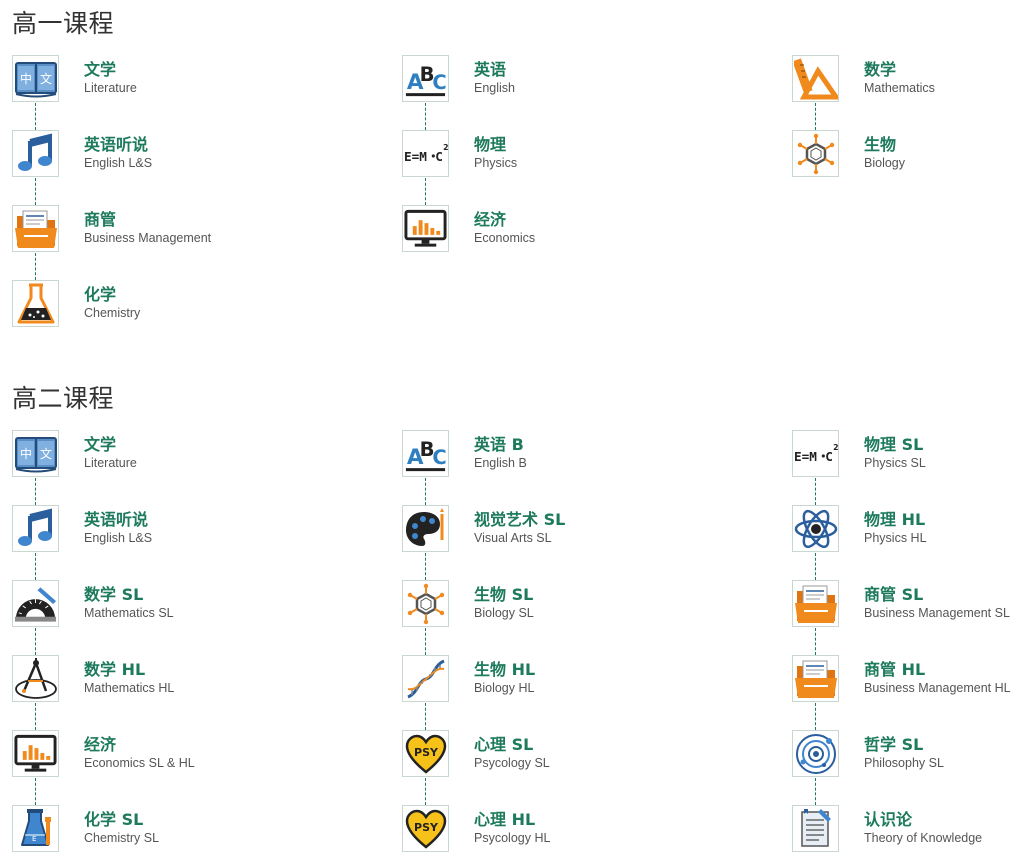 This screenshot has width=1025, height=859. Describe the element at coordinates (880, 143) in the screenshot. I see `course-title-cn: 生物` at that location.